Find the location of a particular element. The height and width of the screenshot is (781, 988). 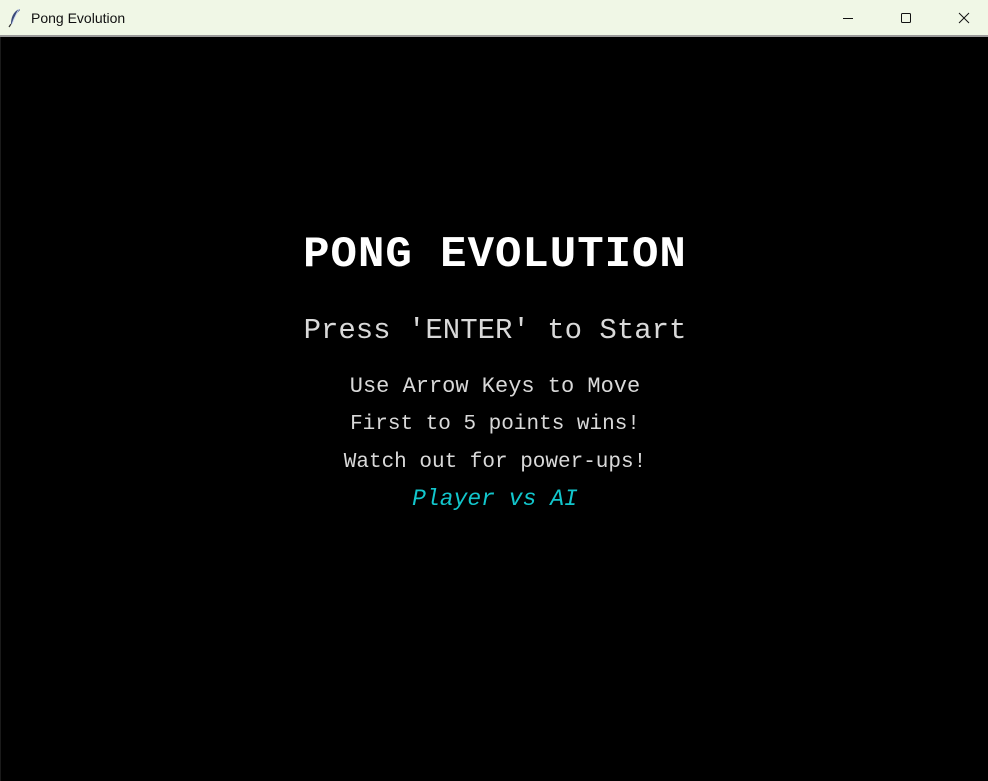

close-icon is located at coordinates (964, 18).